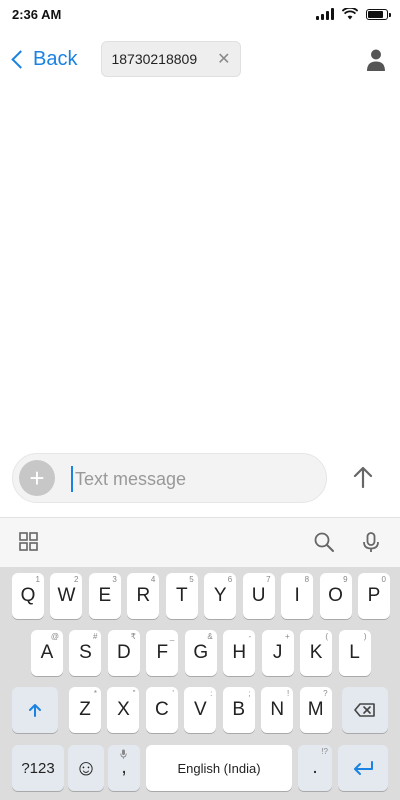 The width and height of the screenshot is (400, 800). I want to click on key-label: U, so click(258, 595).